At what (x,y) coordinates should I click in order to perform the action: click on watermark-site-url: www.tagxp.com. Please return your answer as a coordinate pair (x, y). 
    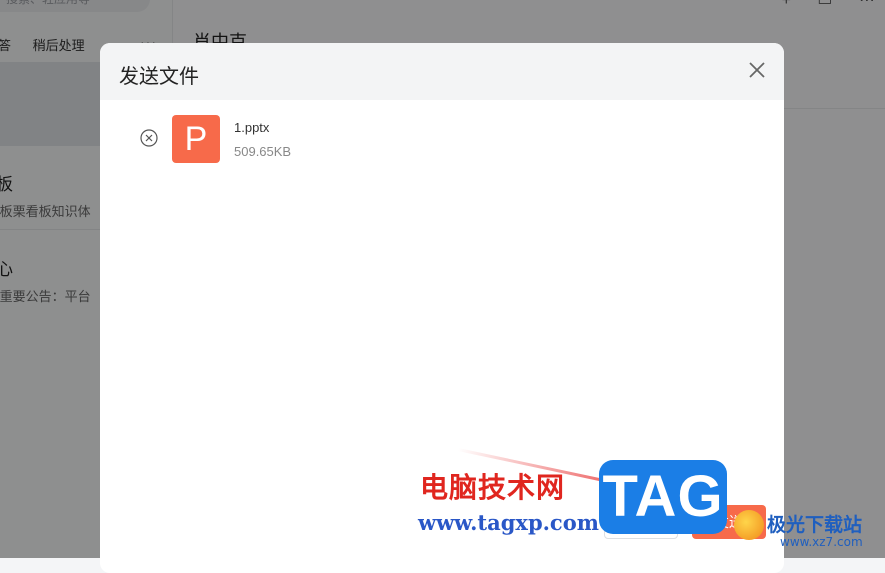
    Looking at the image, I should click on (508, 522).